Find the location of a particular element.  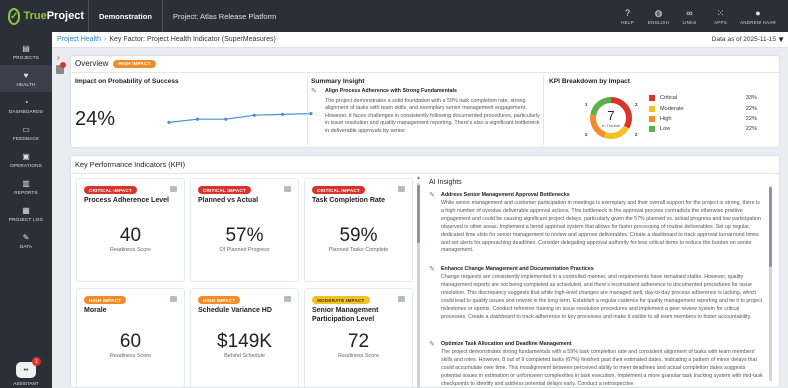

kpi-name: Morale is located at coordinates (95, 310).